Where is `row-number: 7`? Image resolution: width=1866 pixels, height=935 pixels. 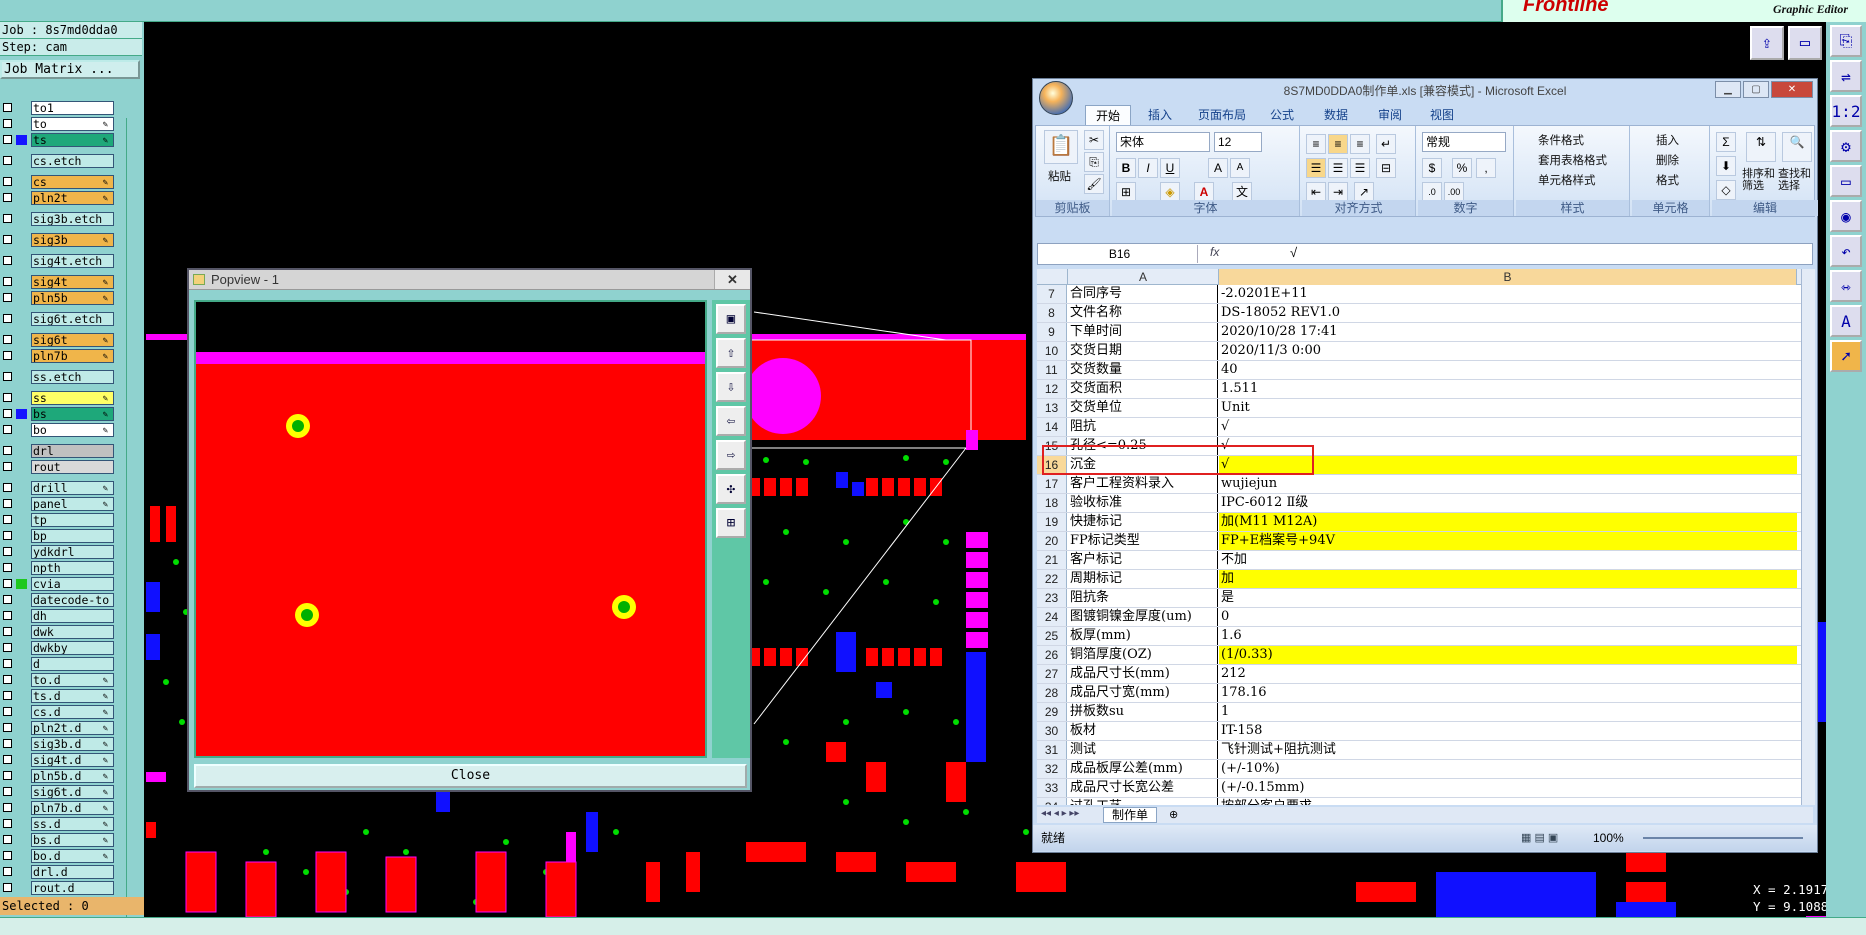
row-number: 7 is located at coordinates (1052, 294).